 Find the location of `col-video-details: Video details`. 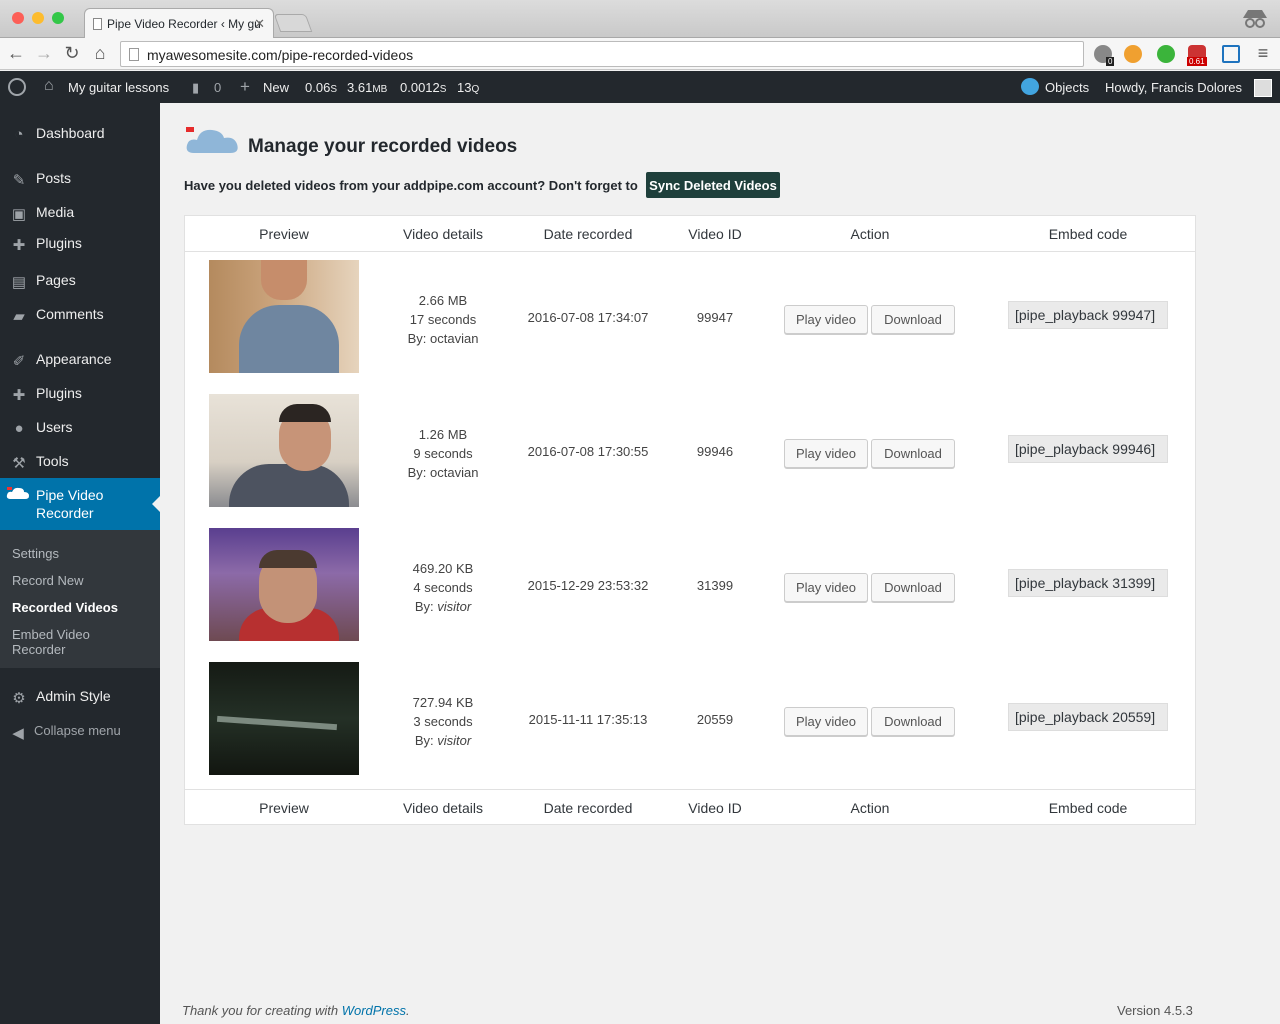

col-video-details: Video details is located at coordinates (443, 808).